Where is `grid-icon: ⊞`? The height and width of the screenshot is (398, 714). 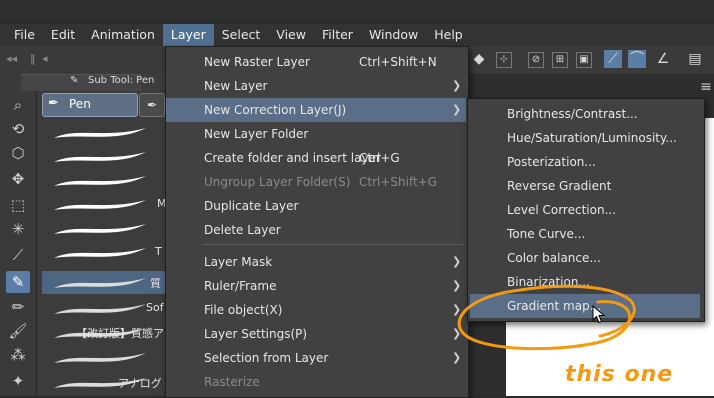 grid-icon: ⊞ is located at coordinates (560, 60).